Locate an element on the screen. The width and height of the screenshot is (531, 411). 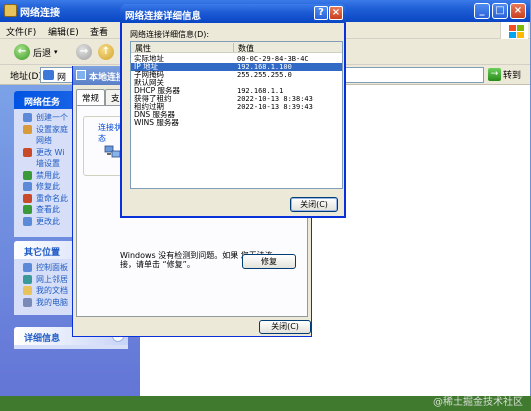
menu-edit: 编辑(E) is located at coordinates (63, 31).